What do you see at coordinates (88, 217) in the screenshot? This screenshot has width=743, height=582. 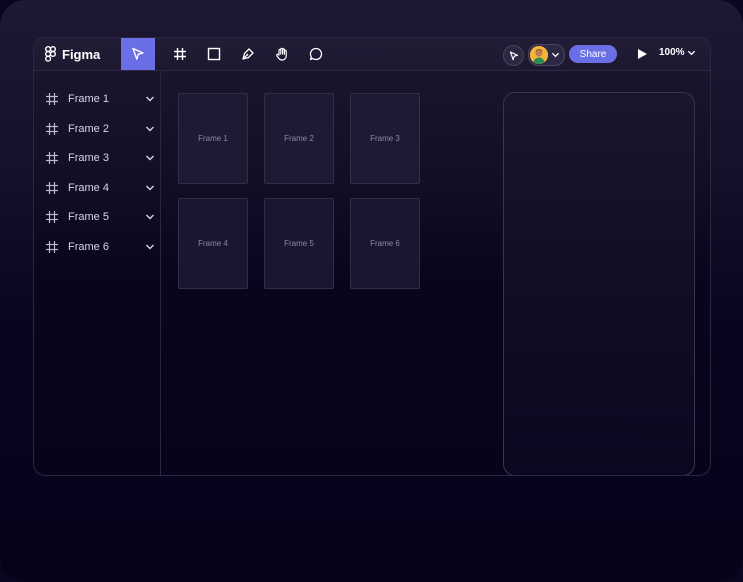 I see `layer-label: Frame 5` at bounding box center [88, 217].